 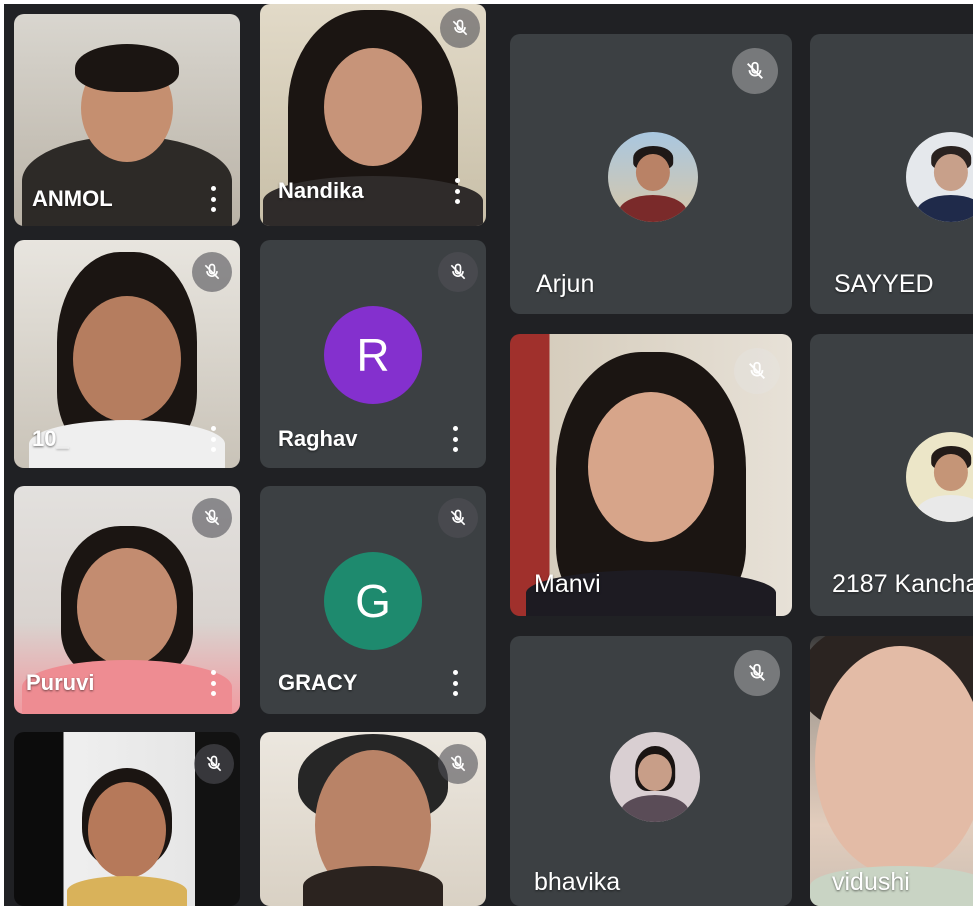 I want to click on participant-name: Nandika, so click(x=321, y=190).